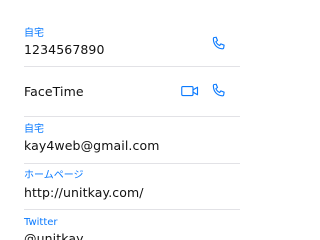 This screenshot has width=320, height=240. Describe the element at coordinates (84, 192) in the screenshot. I see `homepage-url: http://unitkay.com/` at that location.